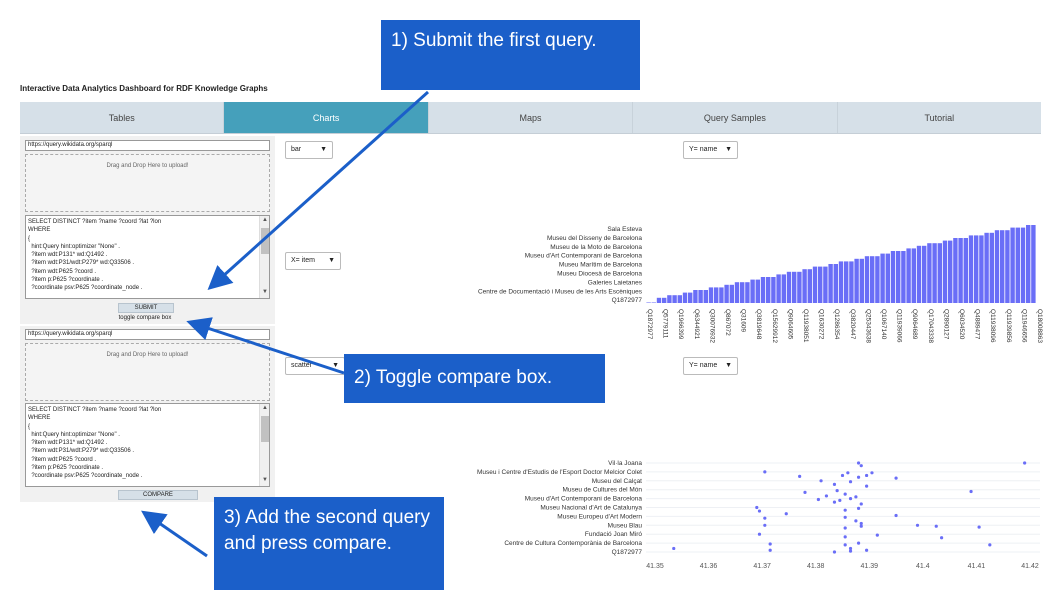 This screenshot has height=590, width=1060. I want to click on x-tick-label: Q867072, so click(727, 322).